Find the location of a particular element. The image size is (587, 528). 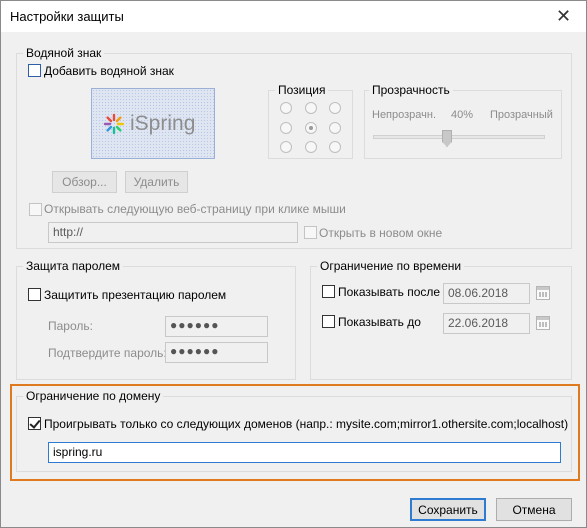

url-field: http:// is located at coordinates (173, 232).